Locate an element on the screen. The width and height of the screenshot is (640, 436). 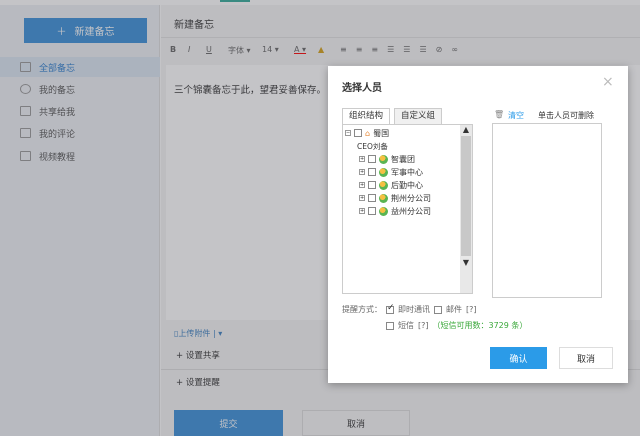
scroll-thumb is located at coordinates (466, 196).